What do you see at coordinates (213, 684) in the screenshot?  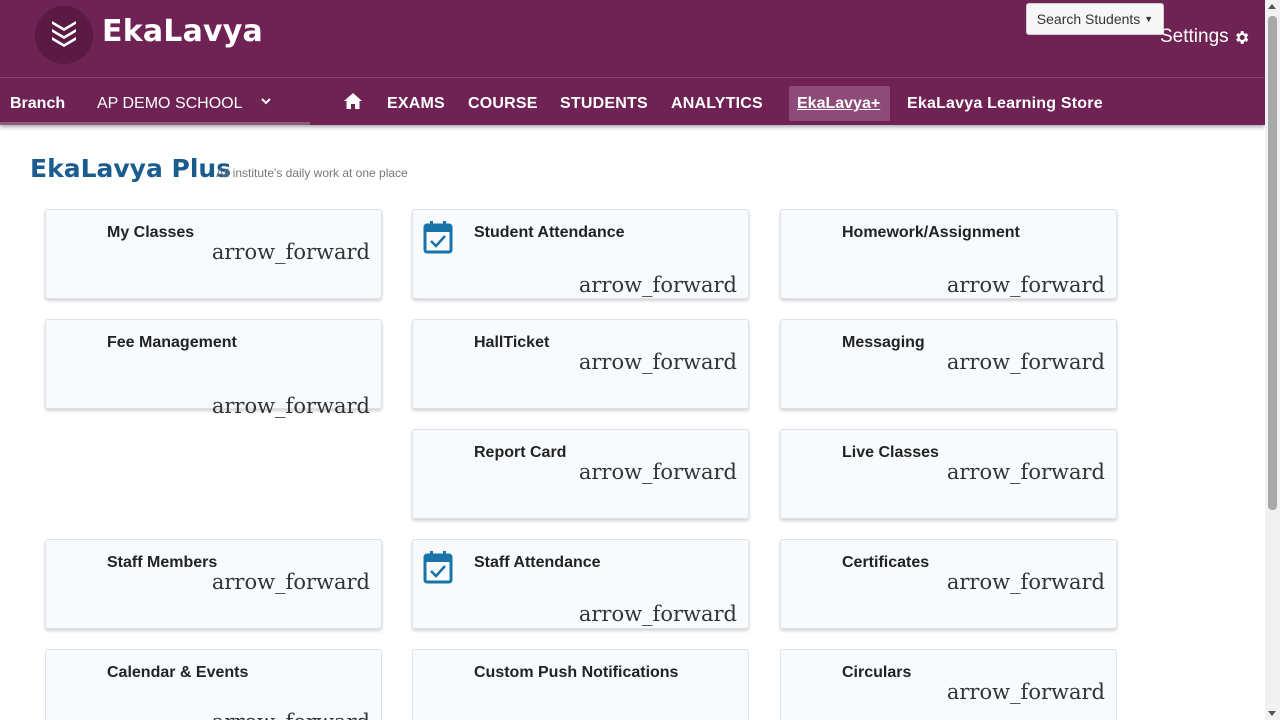 I see `card-calendar-events: Calendar & Events arrow_forward` at bounding box center [213, 684].